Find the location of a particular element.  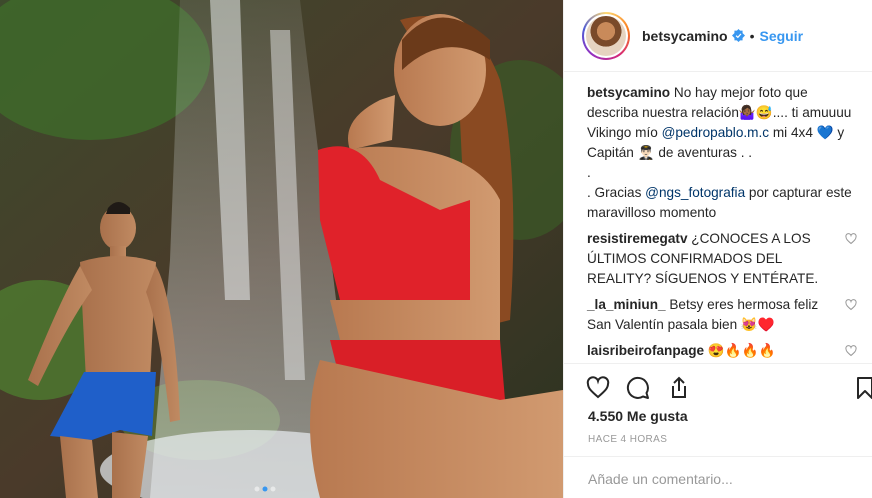

comment-username: _la_miniun_ is located at coordinates (626, 304).